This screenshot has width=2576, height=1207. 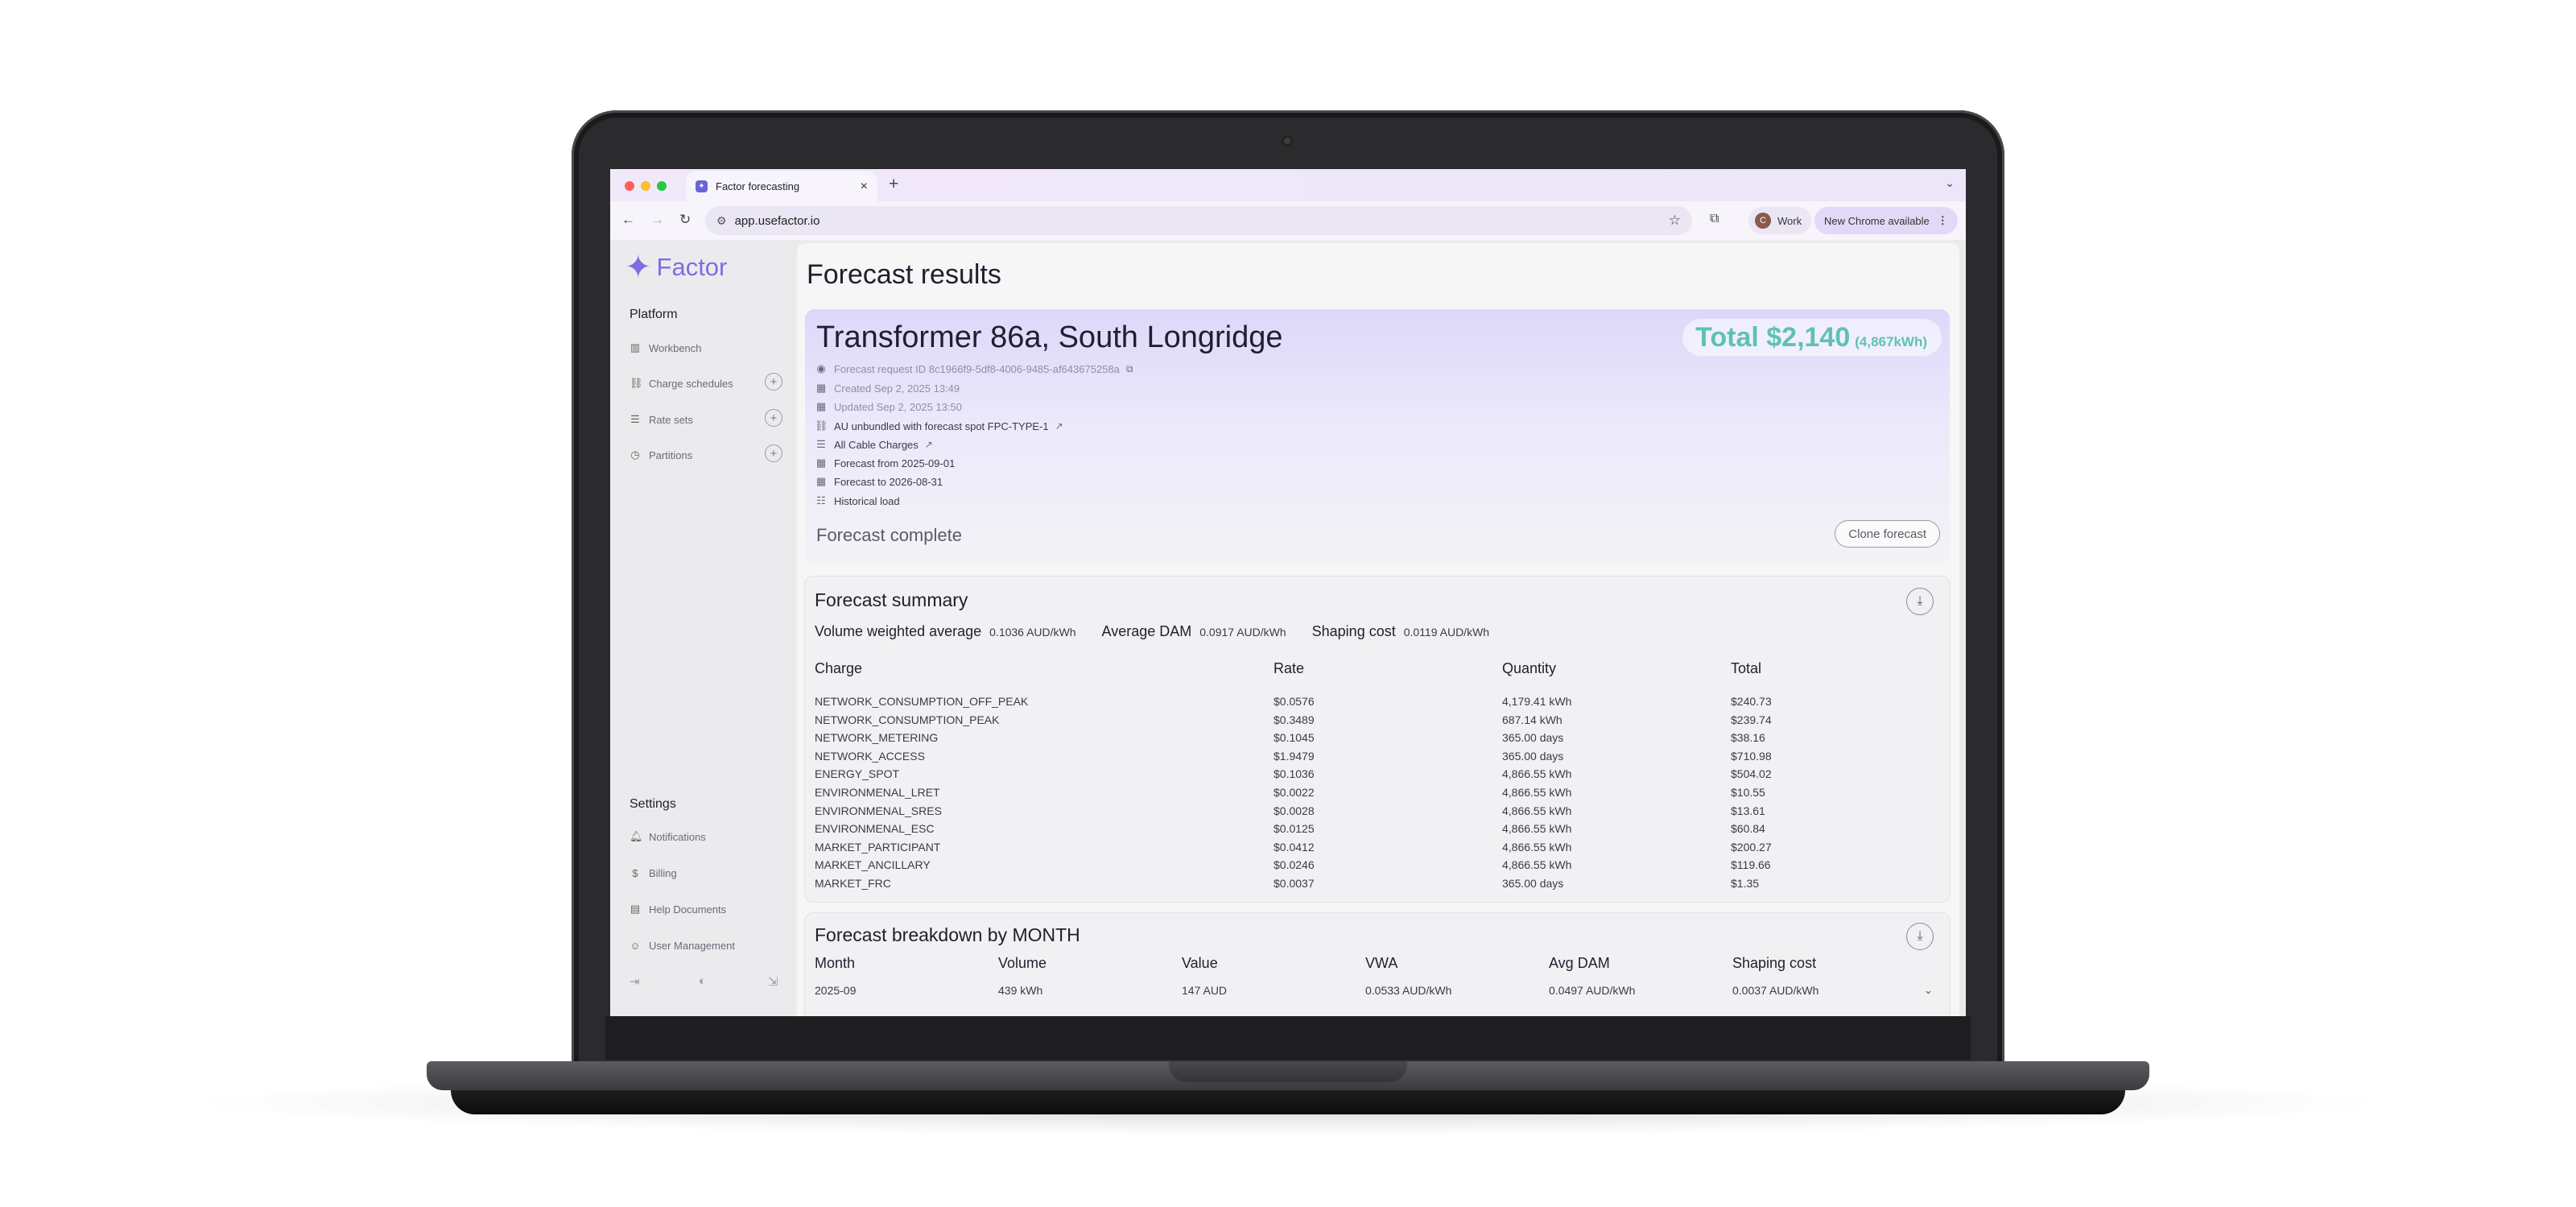 What do you see at coordinates (635, 981) in the screenshot?
I see `collapse-sidebar-icon: ⇥` at bounding box center [635, 981].